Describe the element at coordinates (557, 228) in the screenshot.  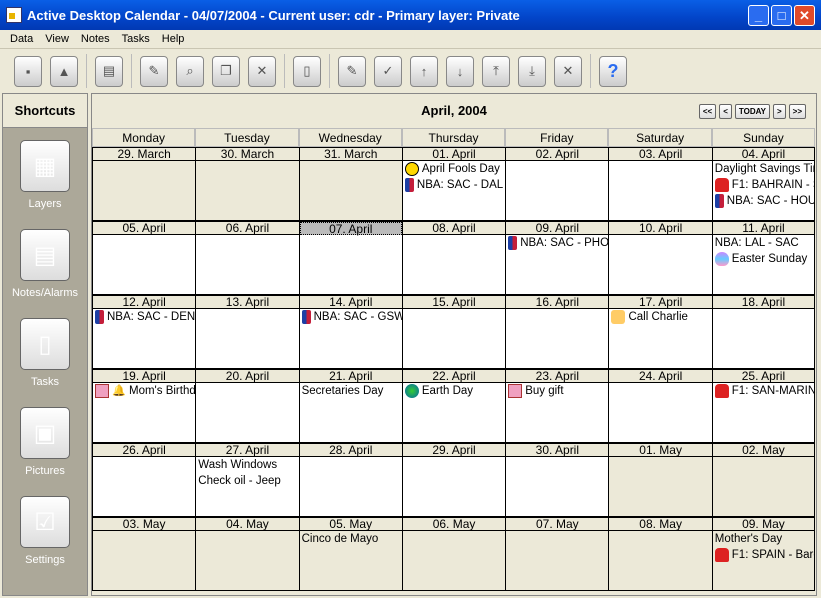
I see `day-date: 09. April` at that location.